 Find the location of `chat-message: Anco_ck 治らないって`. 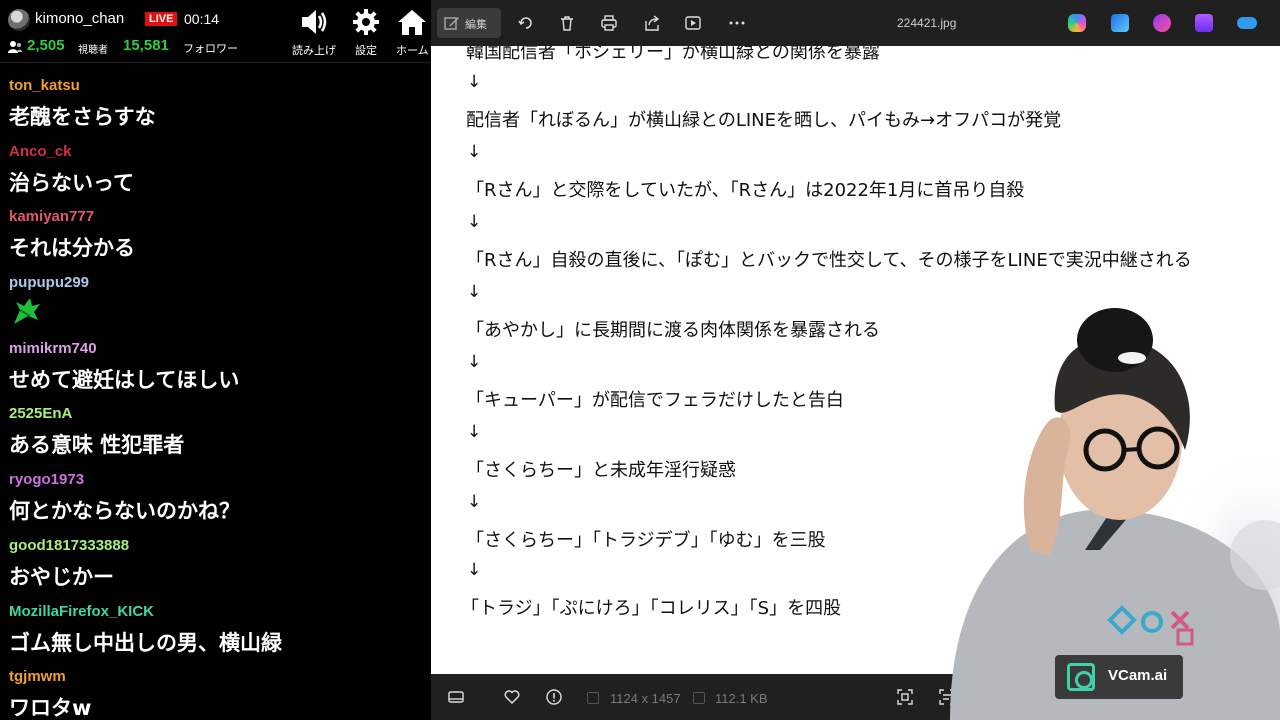

chat-message: Anco_ck 治らないって is located at coordinates (215, 173).